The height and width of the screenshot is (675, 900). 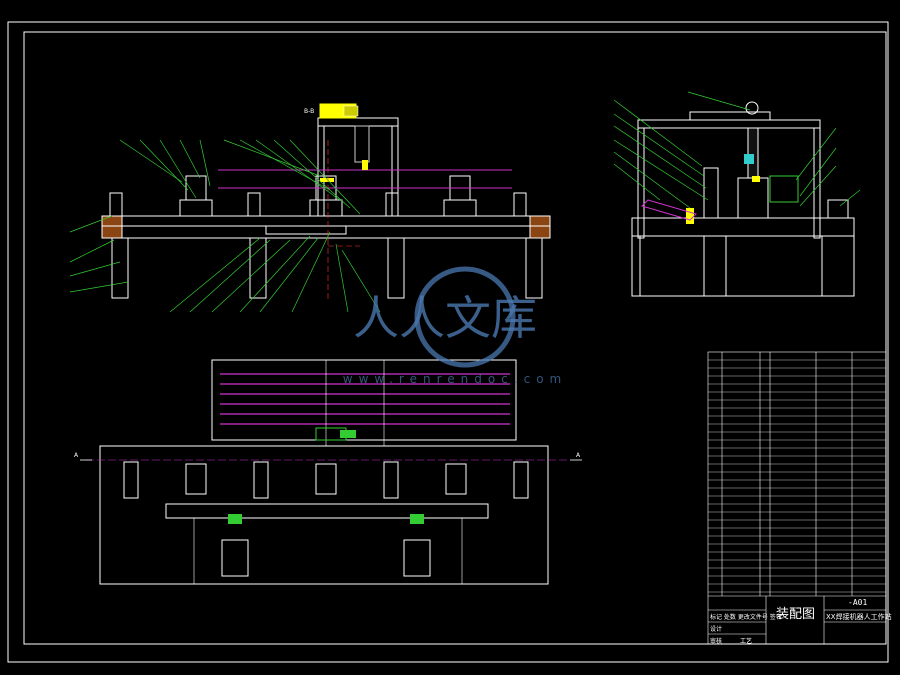 What do you see at coordinates (716, 641) in the screenshot?
I see `sign-row-3: 审核` at bounding box center [716, 641].